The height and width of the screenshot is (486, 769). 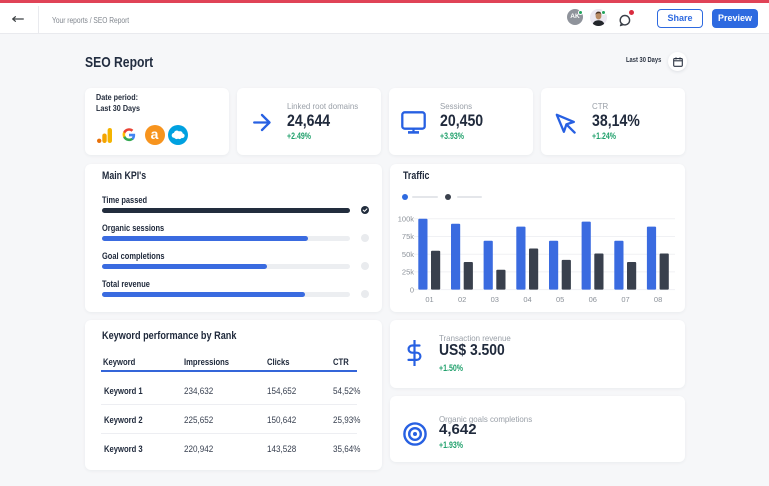 What do you see at coordinates (406, 219) in the screenshot?
I see `svg-text: 100k` at bounding box center [406, 219].